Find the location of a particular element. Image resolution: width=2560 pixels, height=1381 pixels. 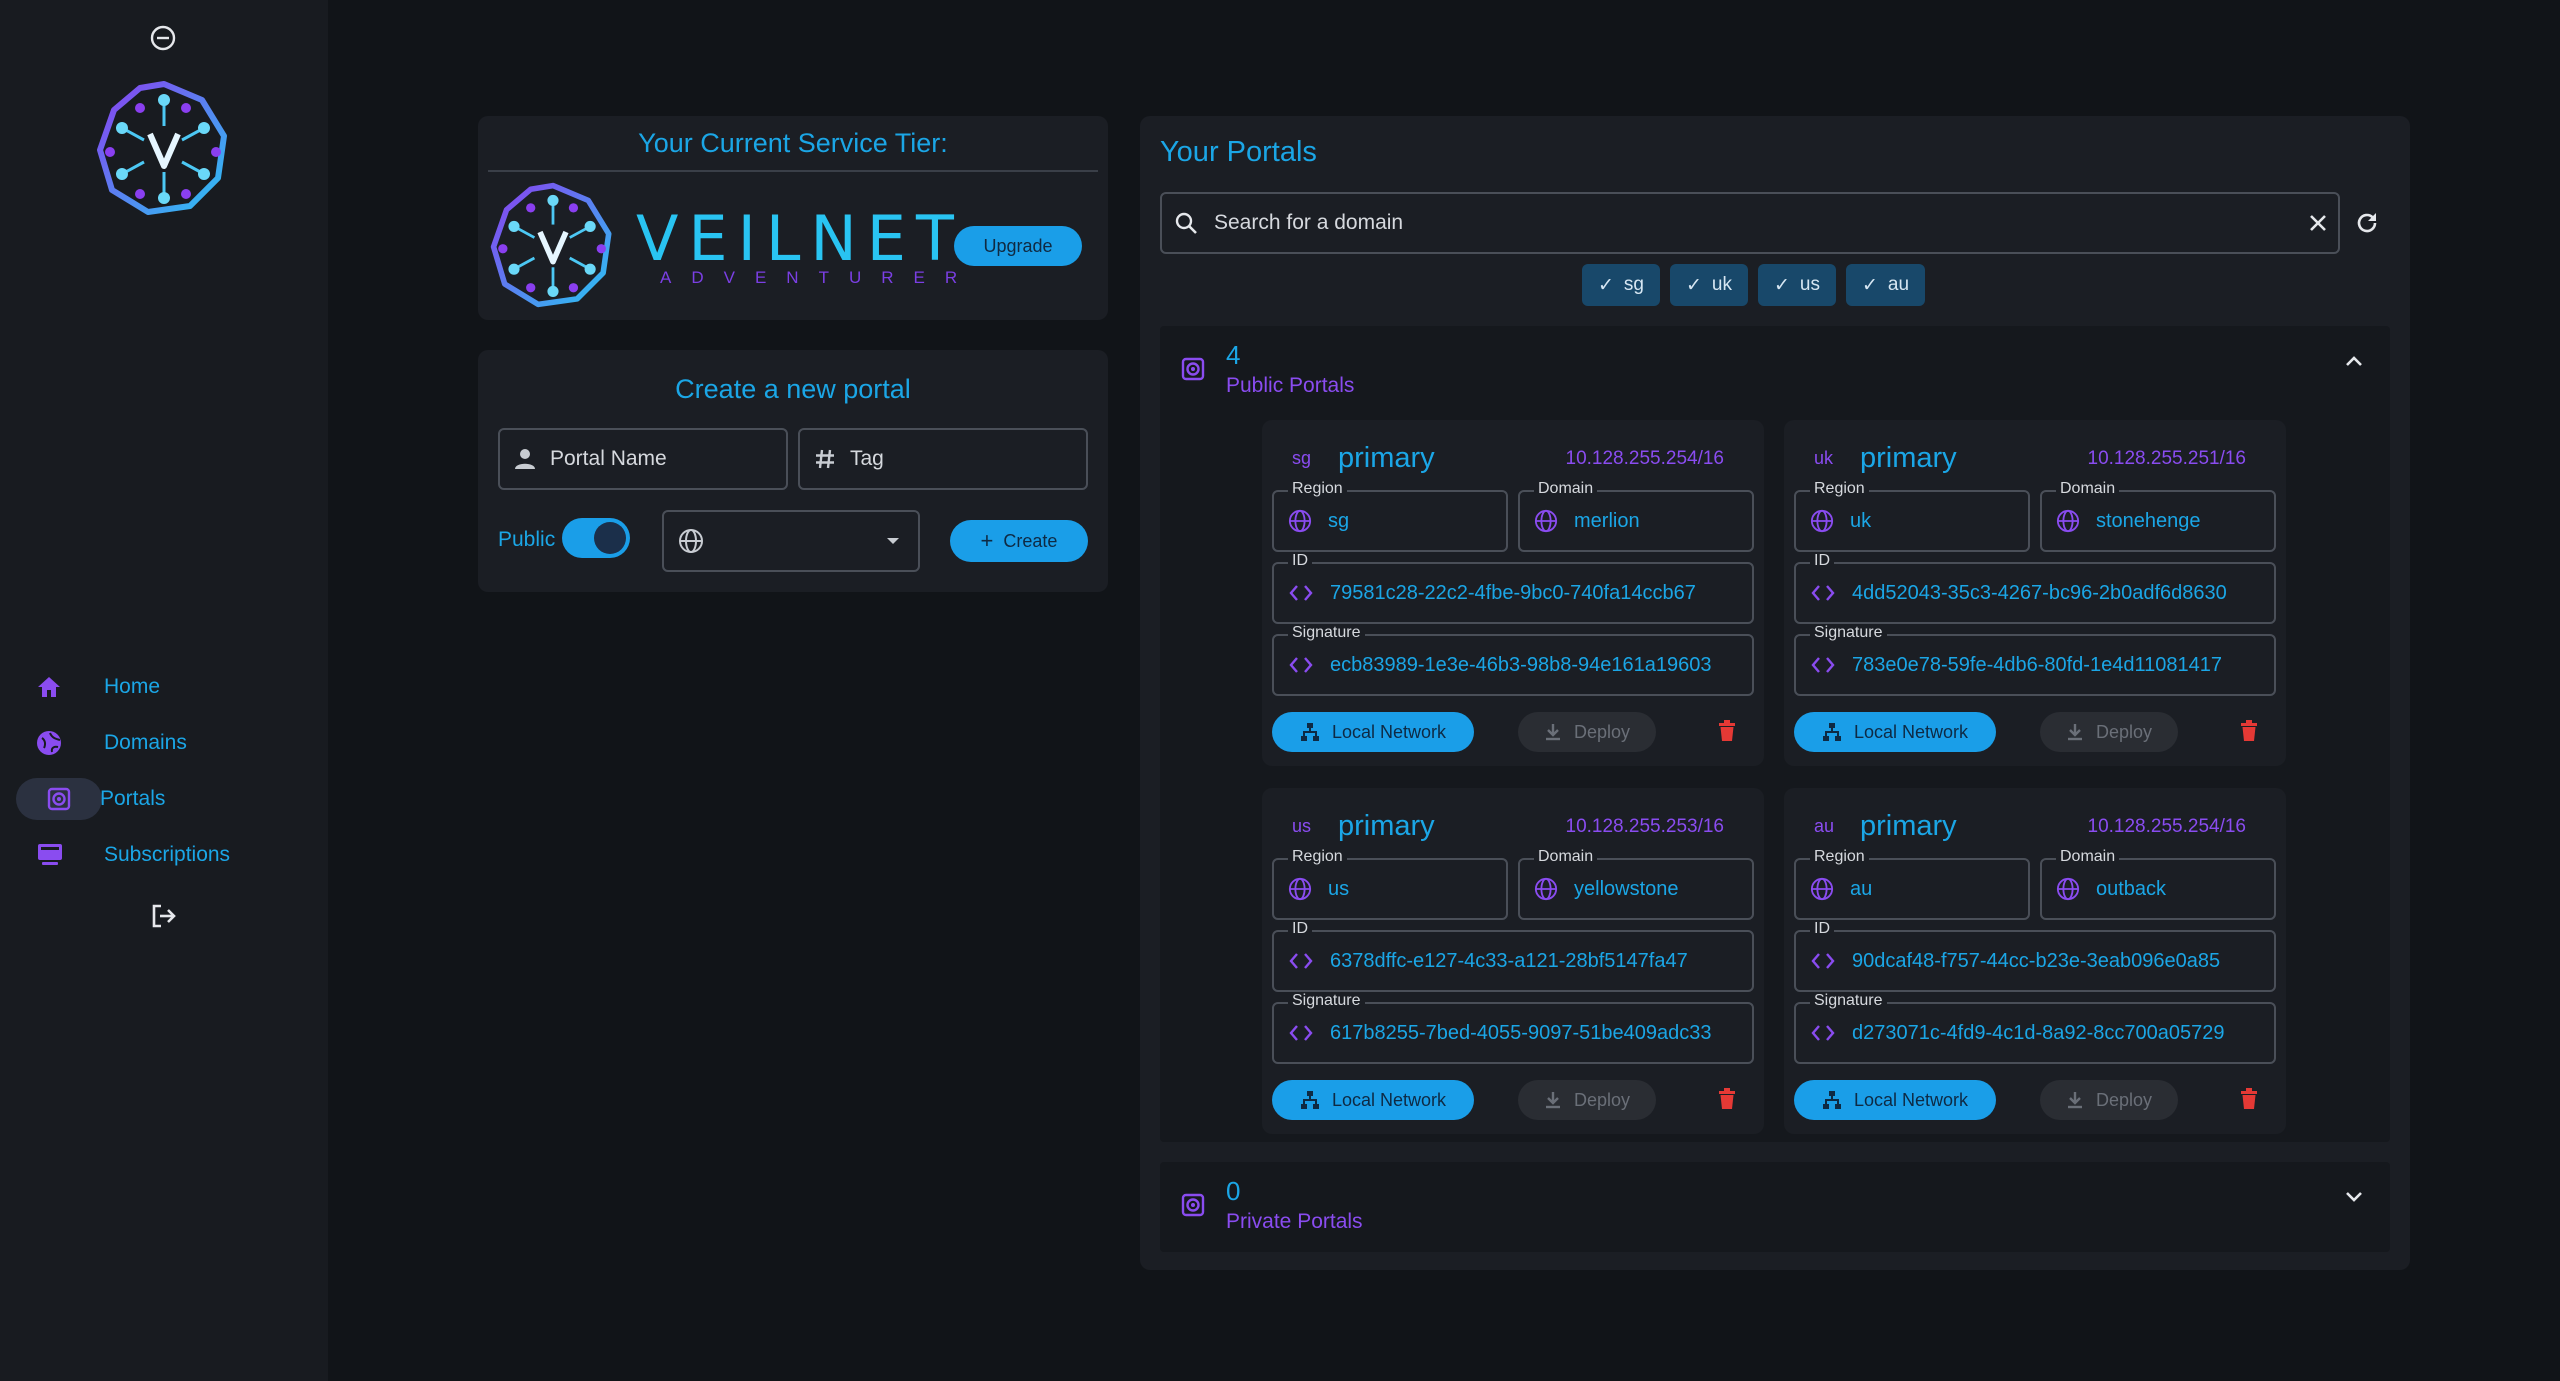

signature-value: 617b8255-7bed-4055-9097-51be409adc33 is located at coordinates (1521, 1032).